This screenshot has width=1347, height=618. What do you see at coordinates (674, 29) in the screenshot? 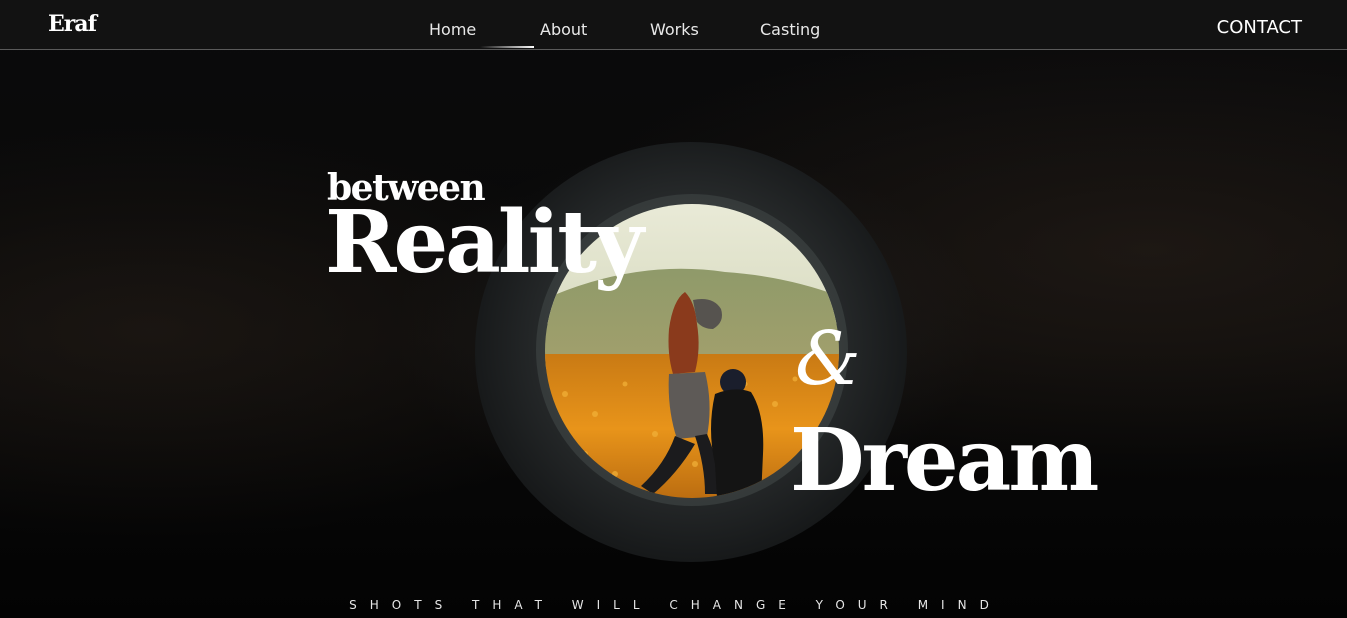
I see `nav-link-works: Works` at bounding box center [674, 29].